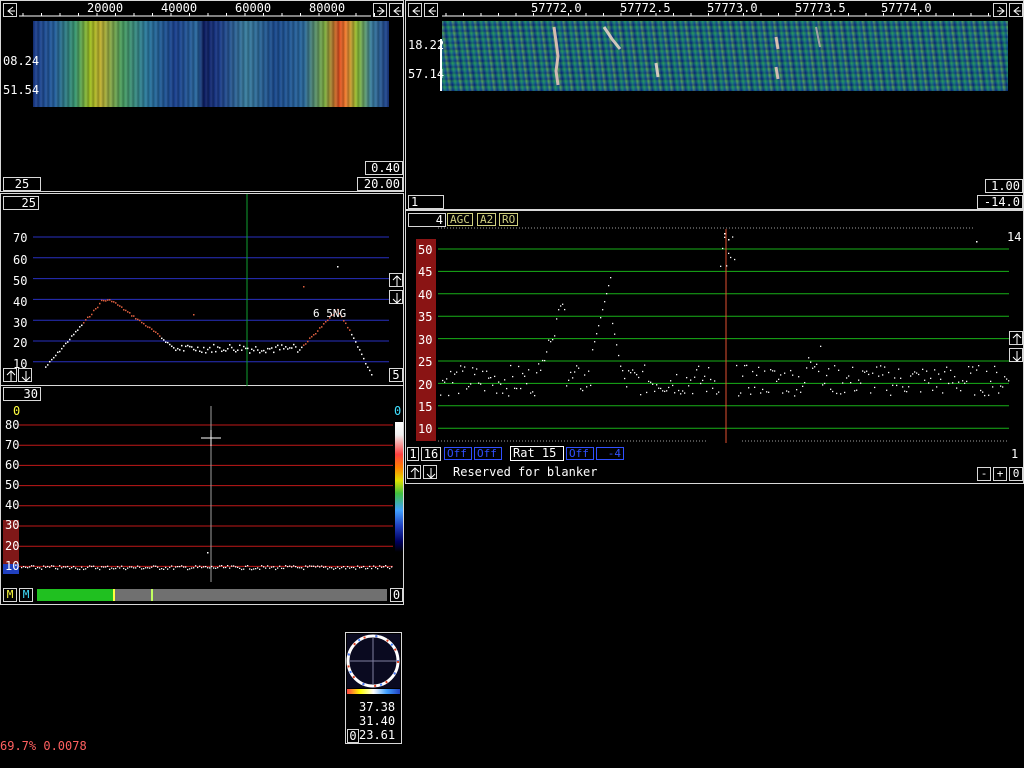  What do you see at coordinates (380, 184) in the screenshot?
I see `waterfall-zero-box: 20.00` at bounding box center [380, 184].